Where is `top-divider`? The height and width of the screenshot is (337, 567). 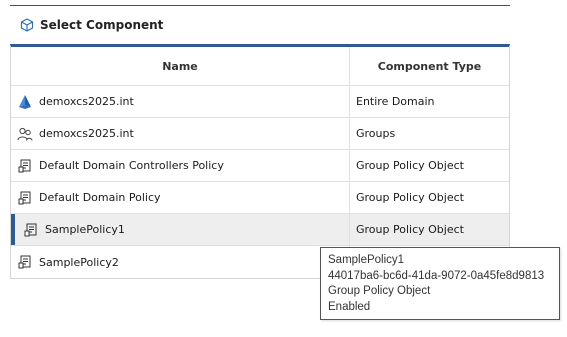 top-divider is located at coordinates (260, 5).